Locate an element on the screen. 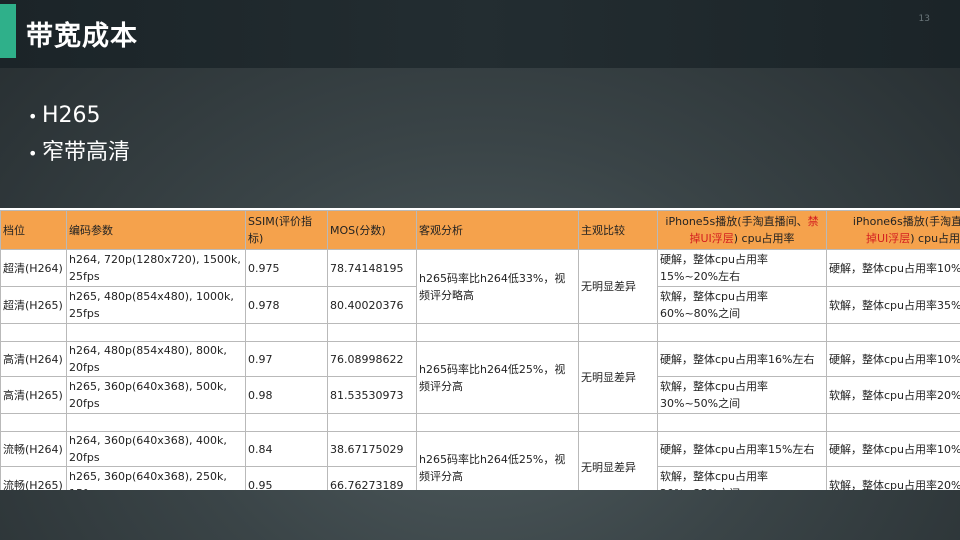  header-analysis: 客观分析 is located at coordinates (497, 230).